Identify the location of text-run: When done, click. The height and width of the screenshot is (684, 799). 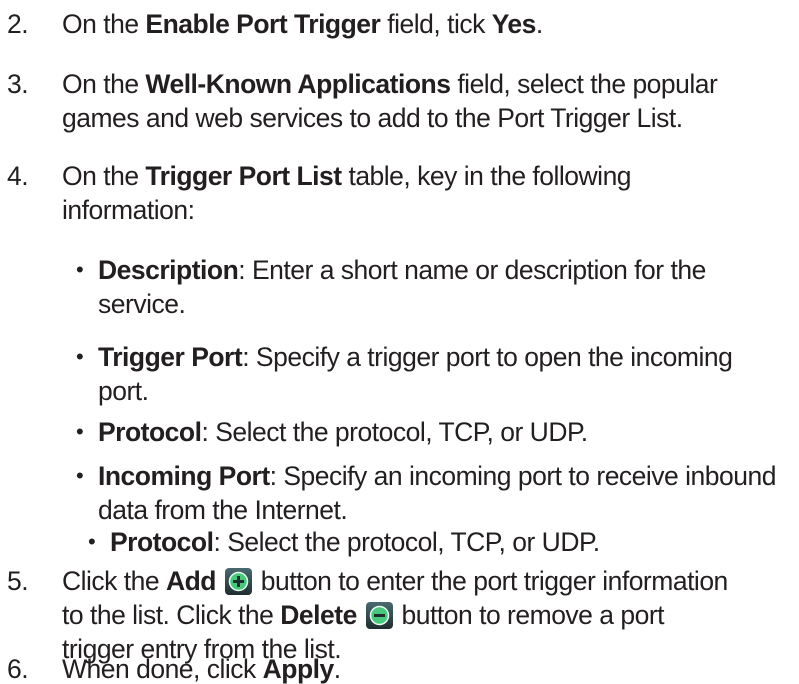
(162, 669).